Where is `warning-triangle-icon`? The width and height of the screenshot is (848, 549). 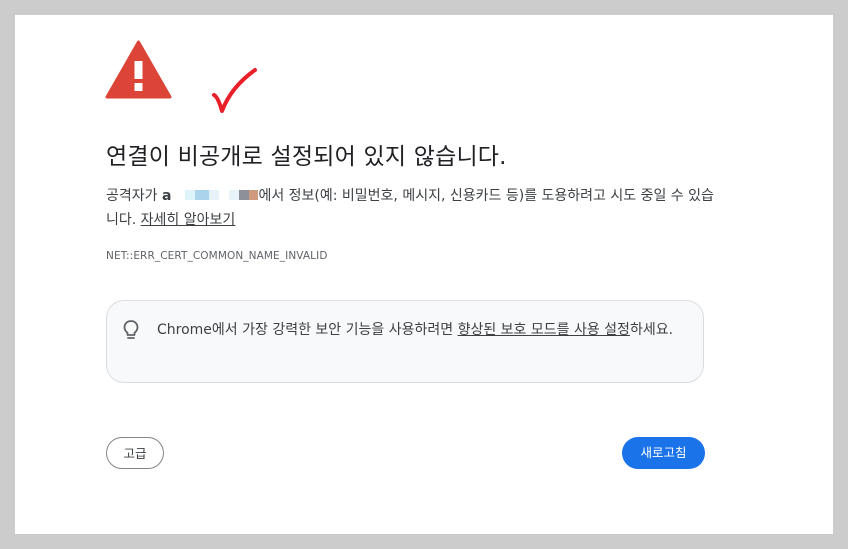 warning-triangle-icon is located at coordinates (138, 69).